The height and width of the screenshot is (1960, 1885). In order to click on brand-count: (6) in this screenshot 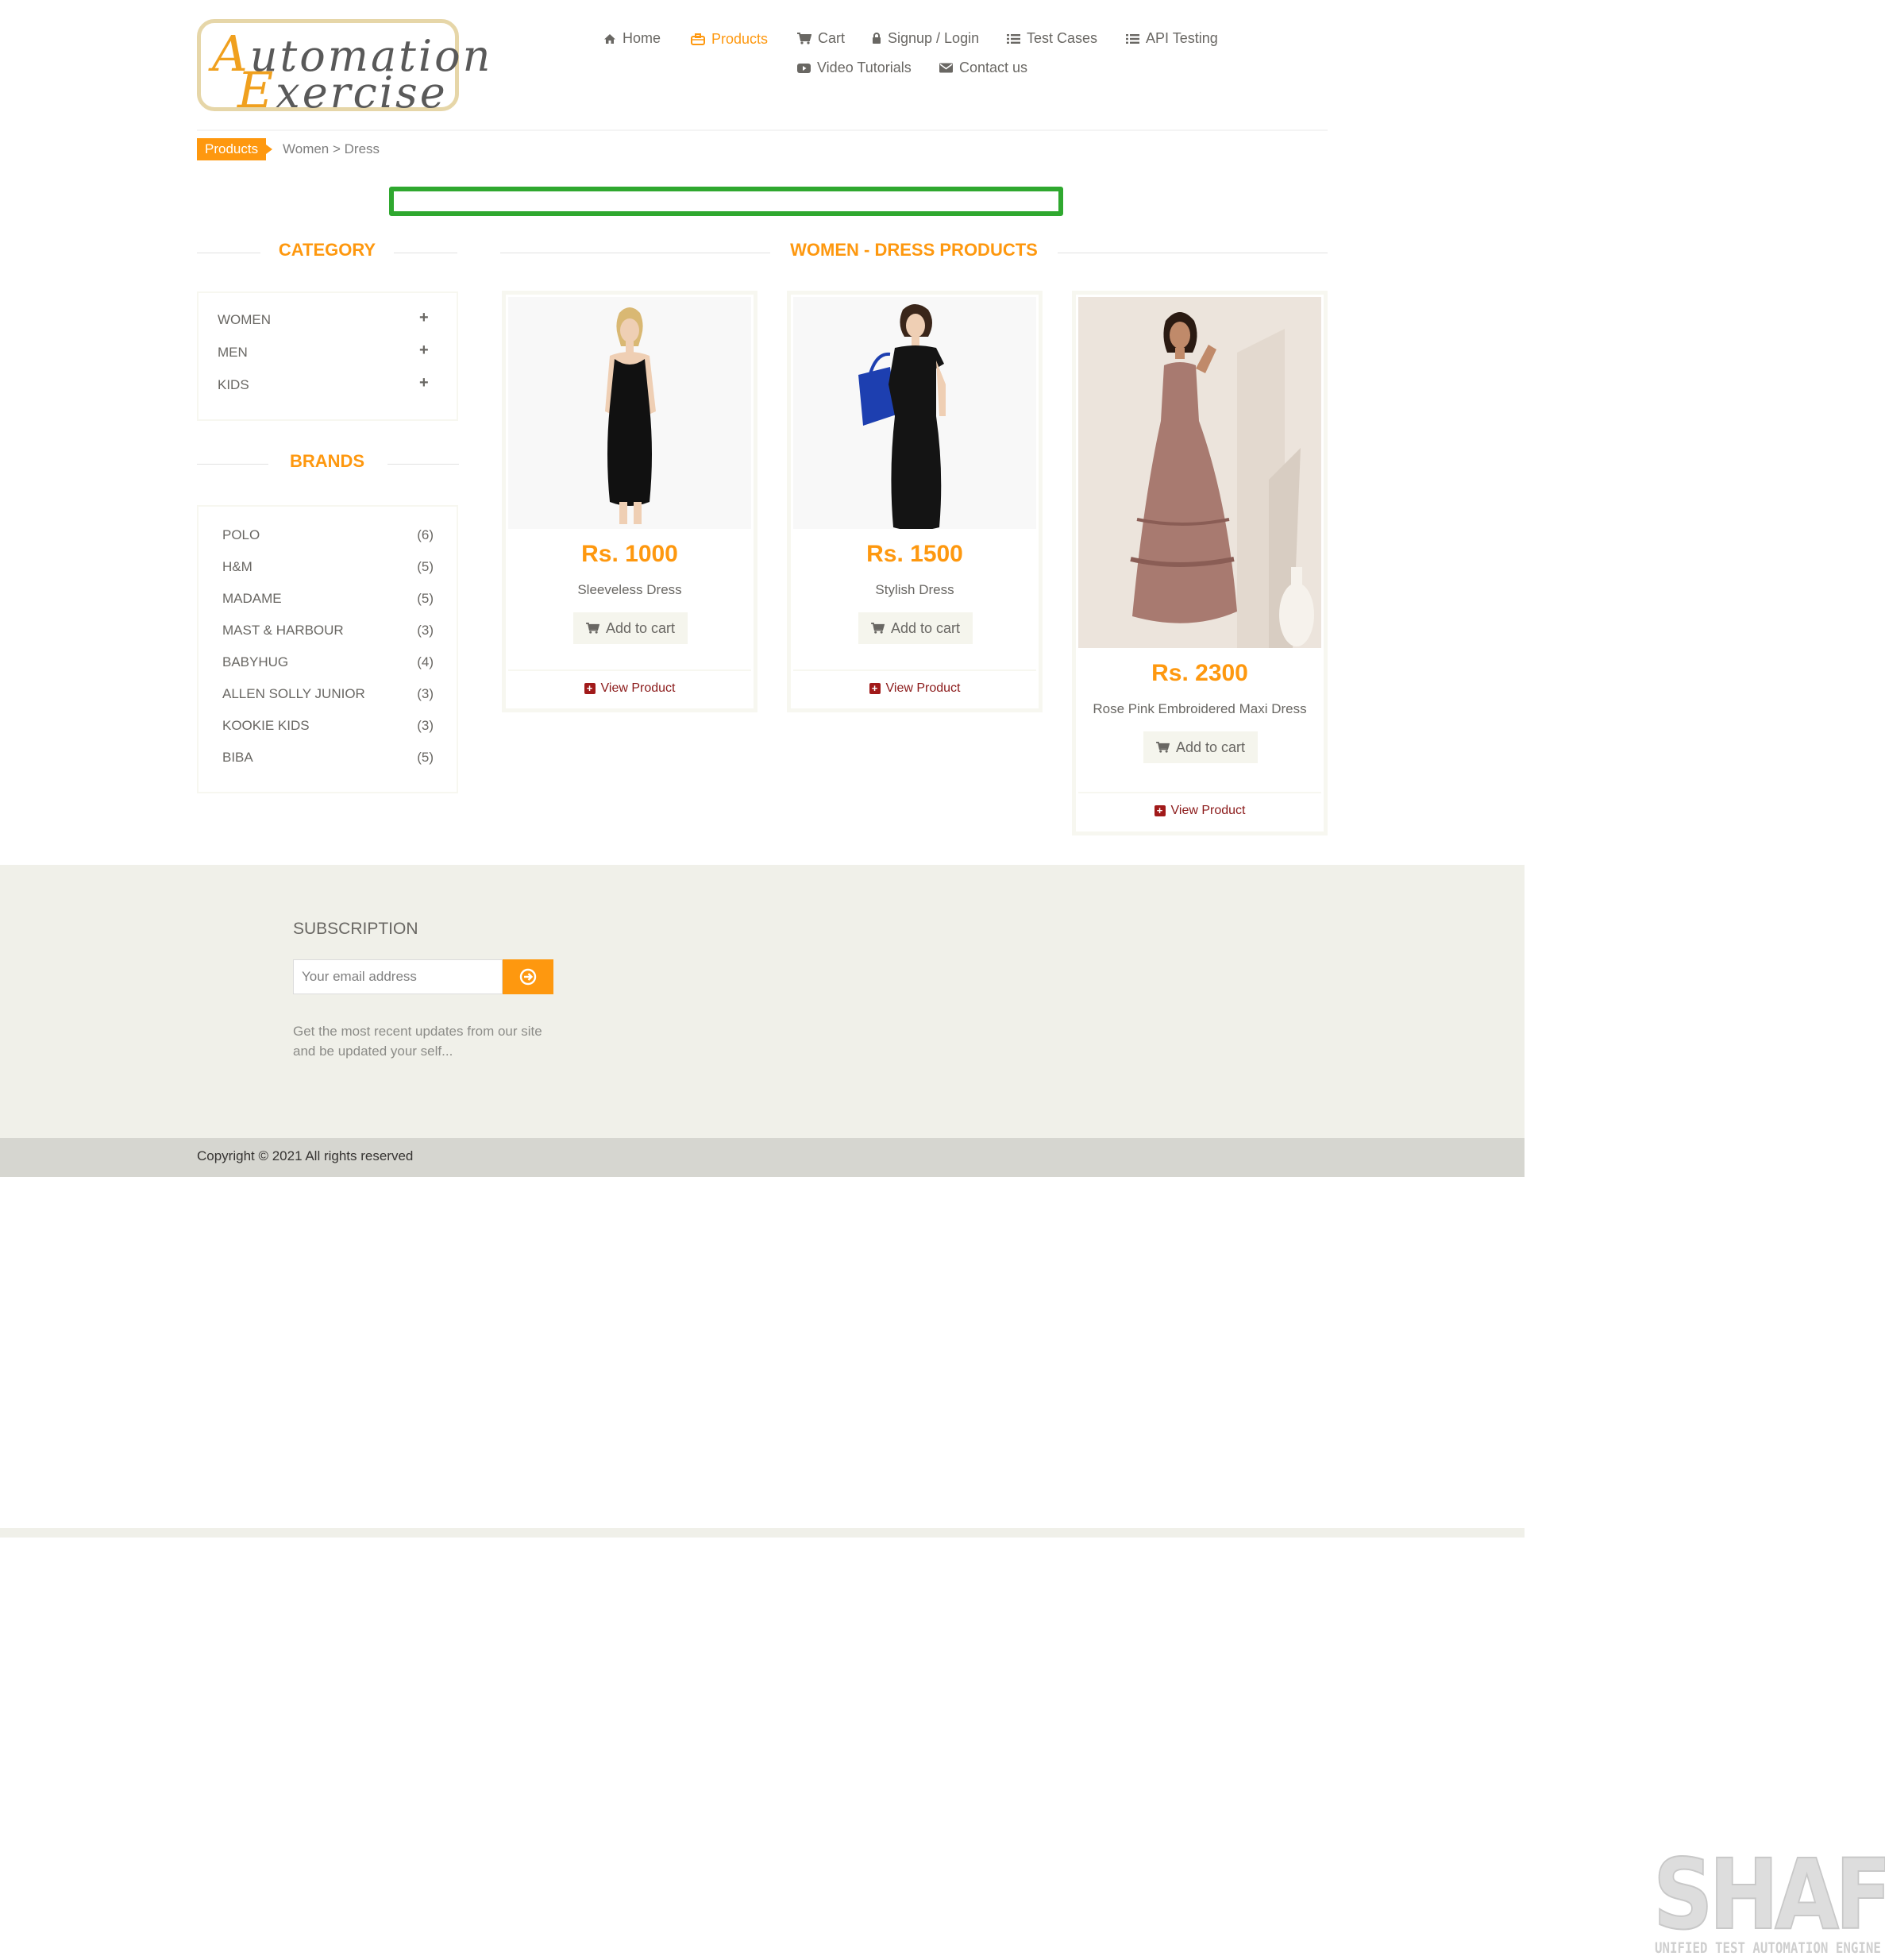, I will do `click(425, 534)`.